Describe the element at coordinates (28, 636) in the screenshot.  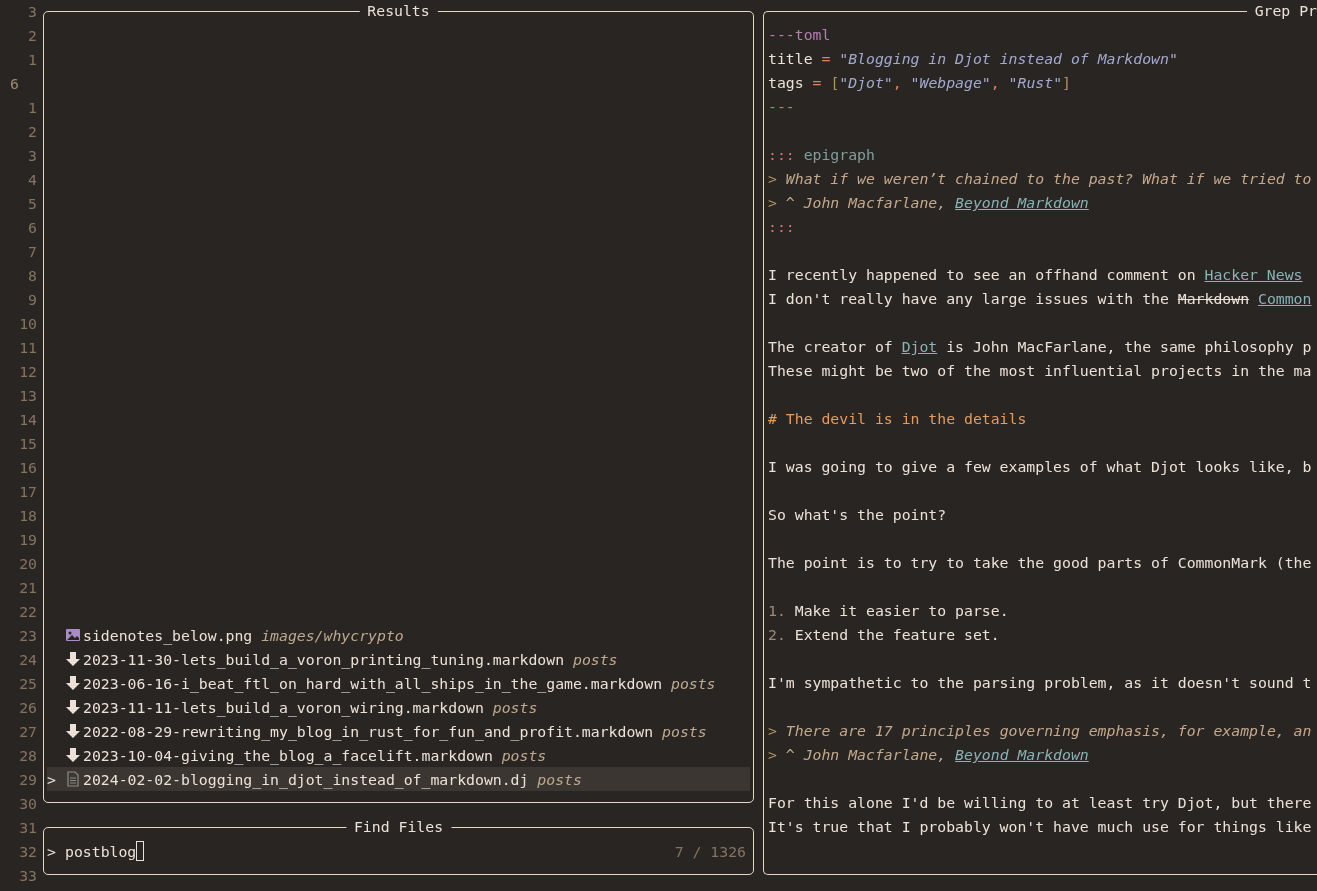
I see `line-number: 23` at that location.